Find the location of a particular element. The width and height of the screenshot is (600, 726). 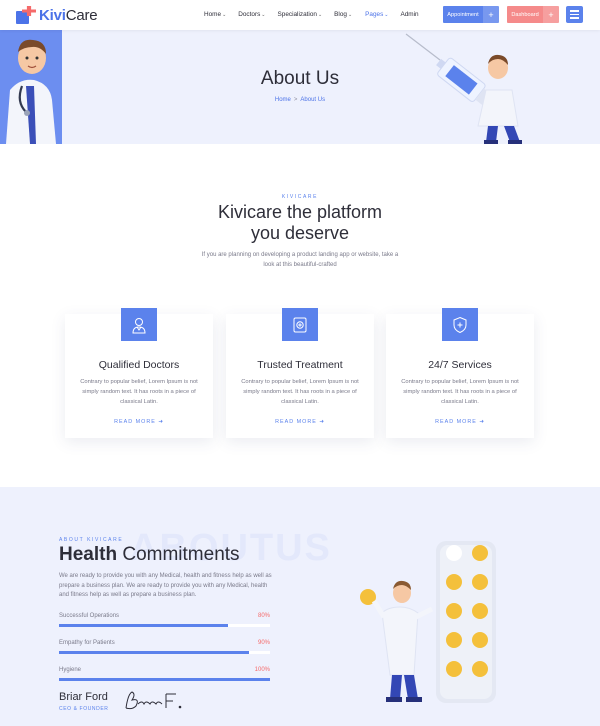

dashboard-button: Dashboard + is located at coordinates (533, 14).